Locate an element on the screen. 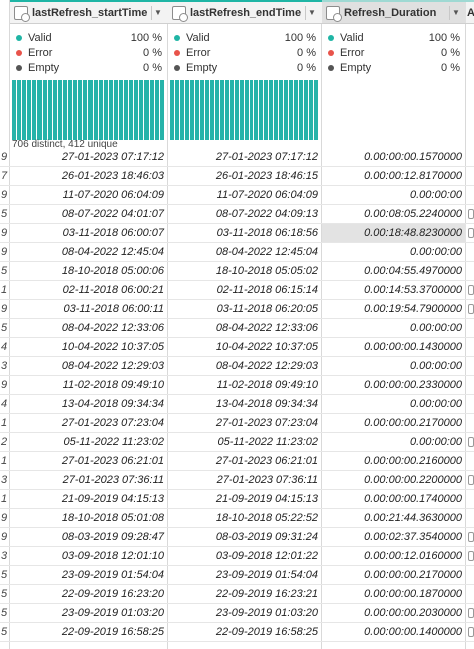 Image resolution: width=474 pixels, height=649 pixels. end-time-cell: 08-04-2022 12:33:06 is located at coordinates (245, 328).